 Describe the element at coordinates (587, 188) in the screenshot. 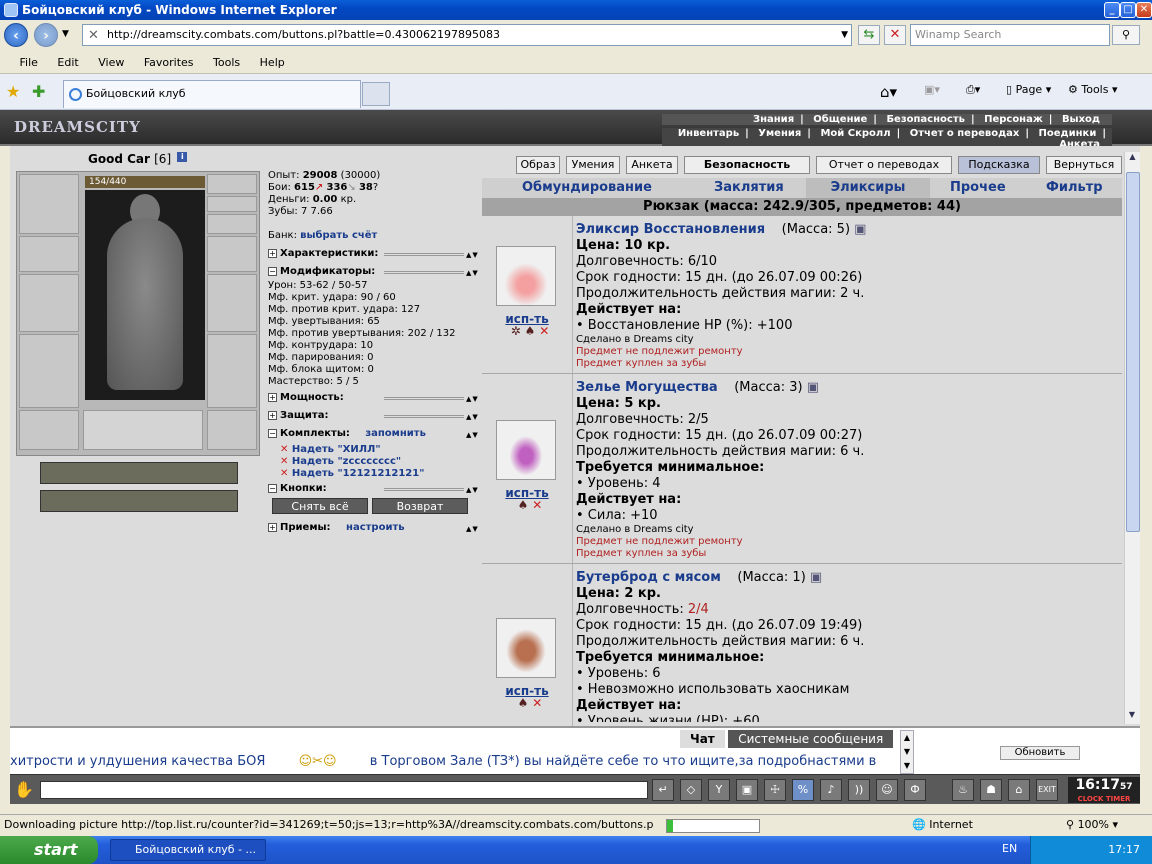

I see `tab-equipment: Обмундирование` at that location.